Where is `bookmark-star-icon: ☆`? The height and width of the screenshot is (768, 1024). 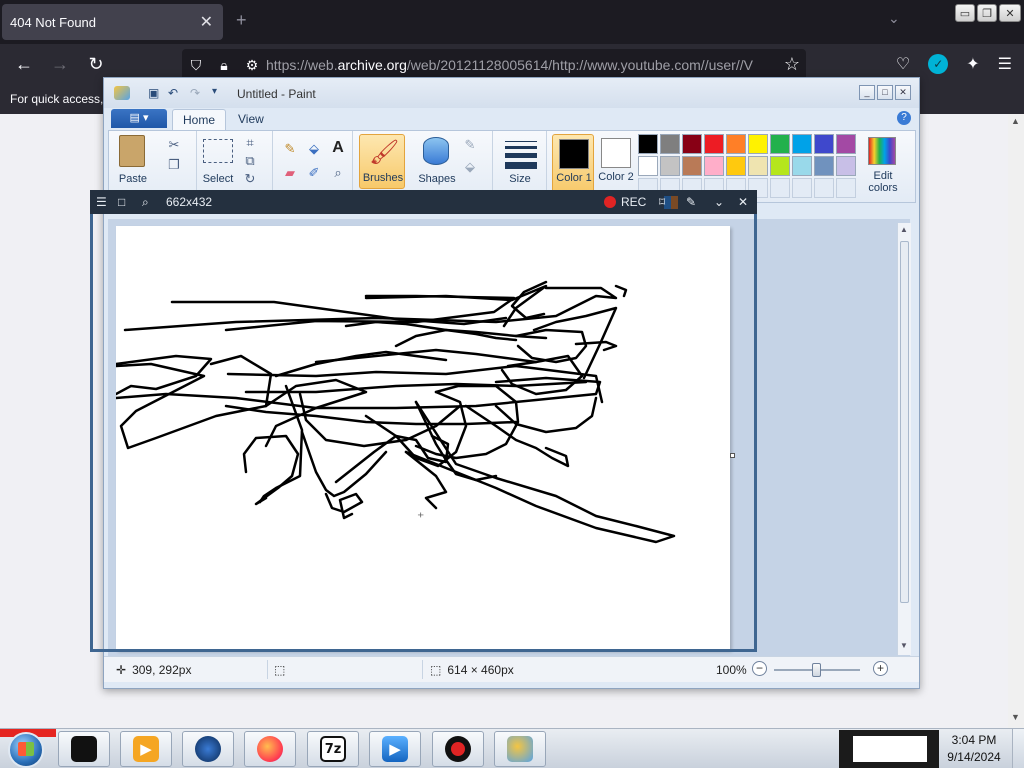 bookmark-star-icon: ☆ is located at coordinates (792, 64).